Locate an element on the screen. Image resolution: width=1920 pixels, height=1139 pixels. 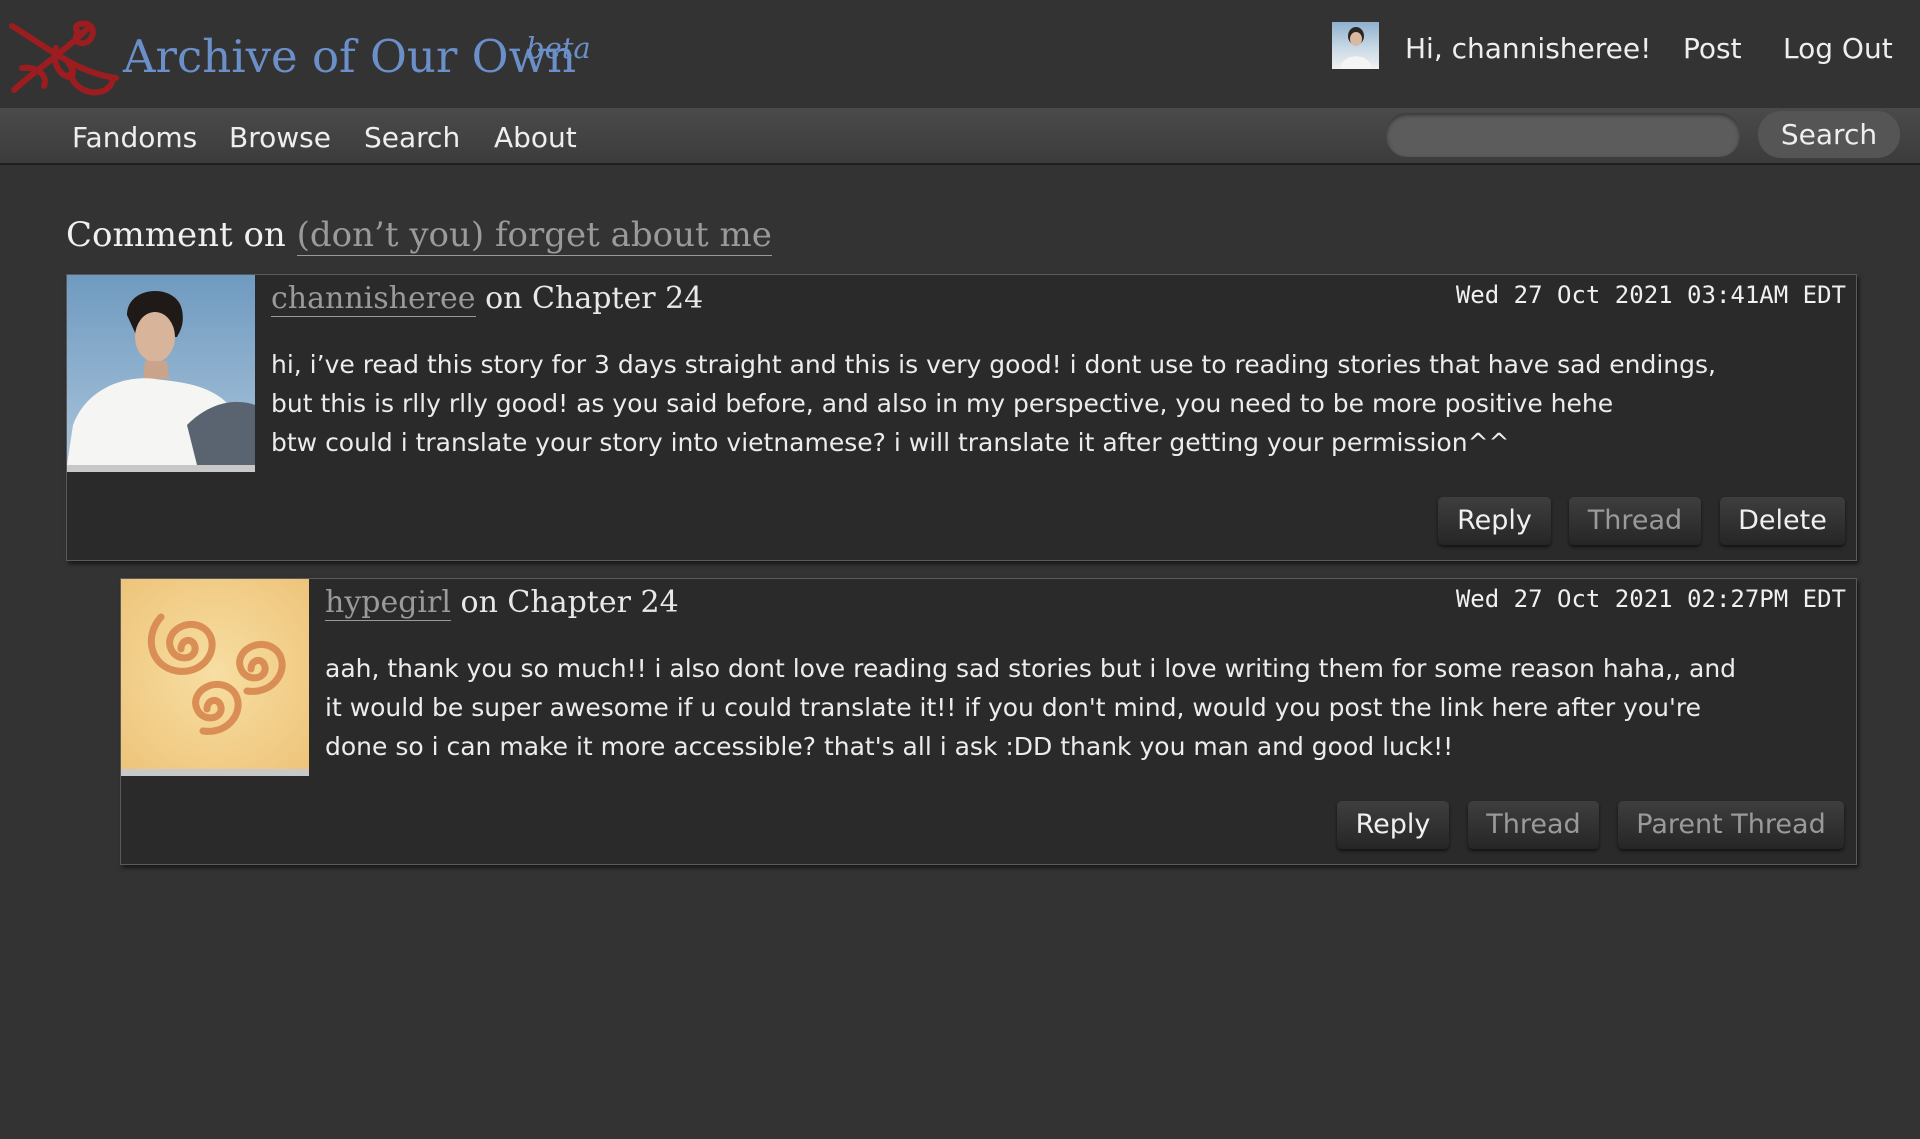
nav-item-search: Search is located at coordinates (412, 137).